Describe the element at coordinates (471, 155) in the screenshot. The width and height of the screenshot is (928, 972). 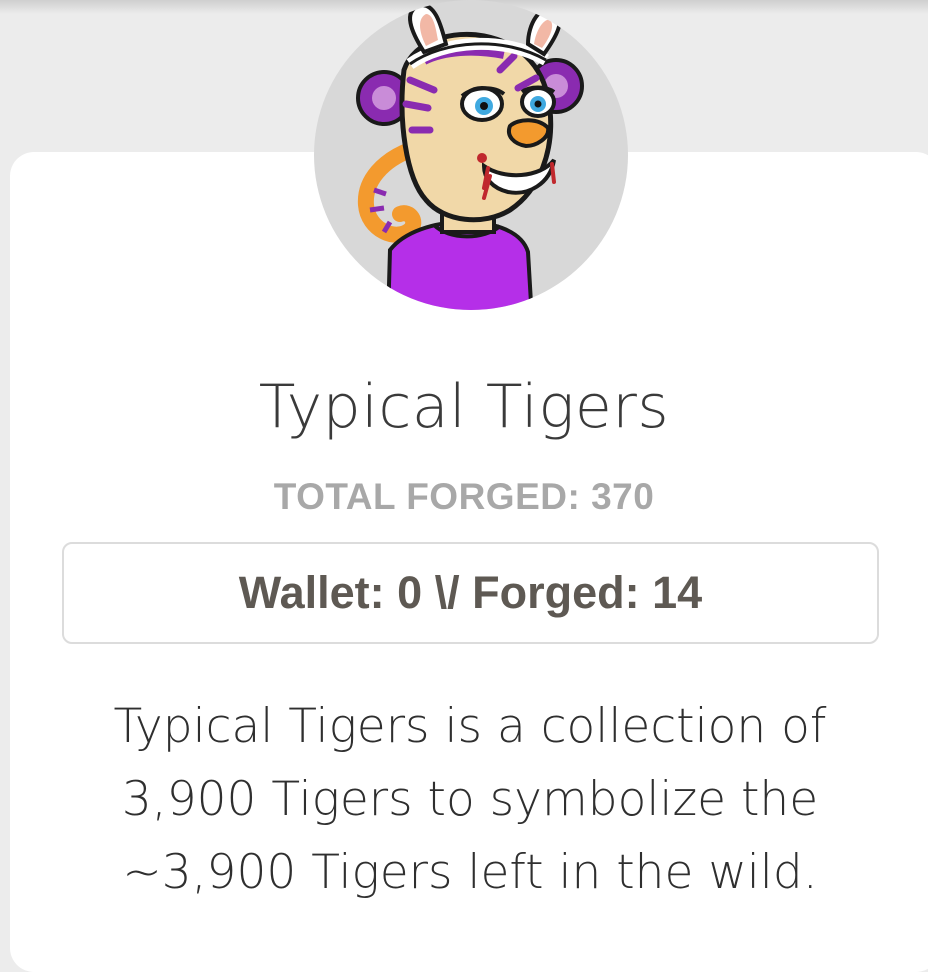
I see `tiger-avatar-icon` at that location.